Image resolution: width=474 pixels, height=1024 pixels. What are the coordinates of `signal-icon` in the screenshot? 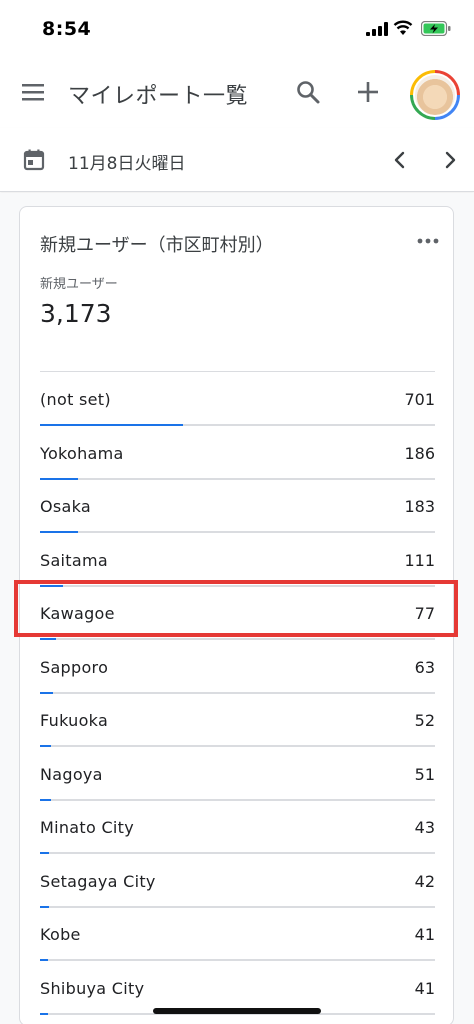 It's located at (377, 29).